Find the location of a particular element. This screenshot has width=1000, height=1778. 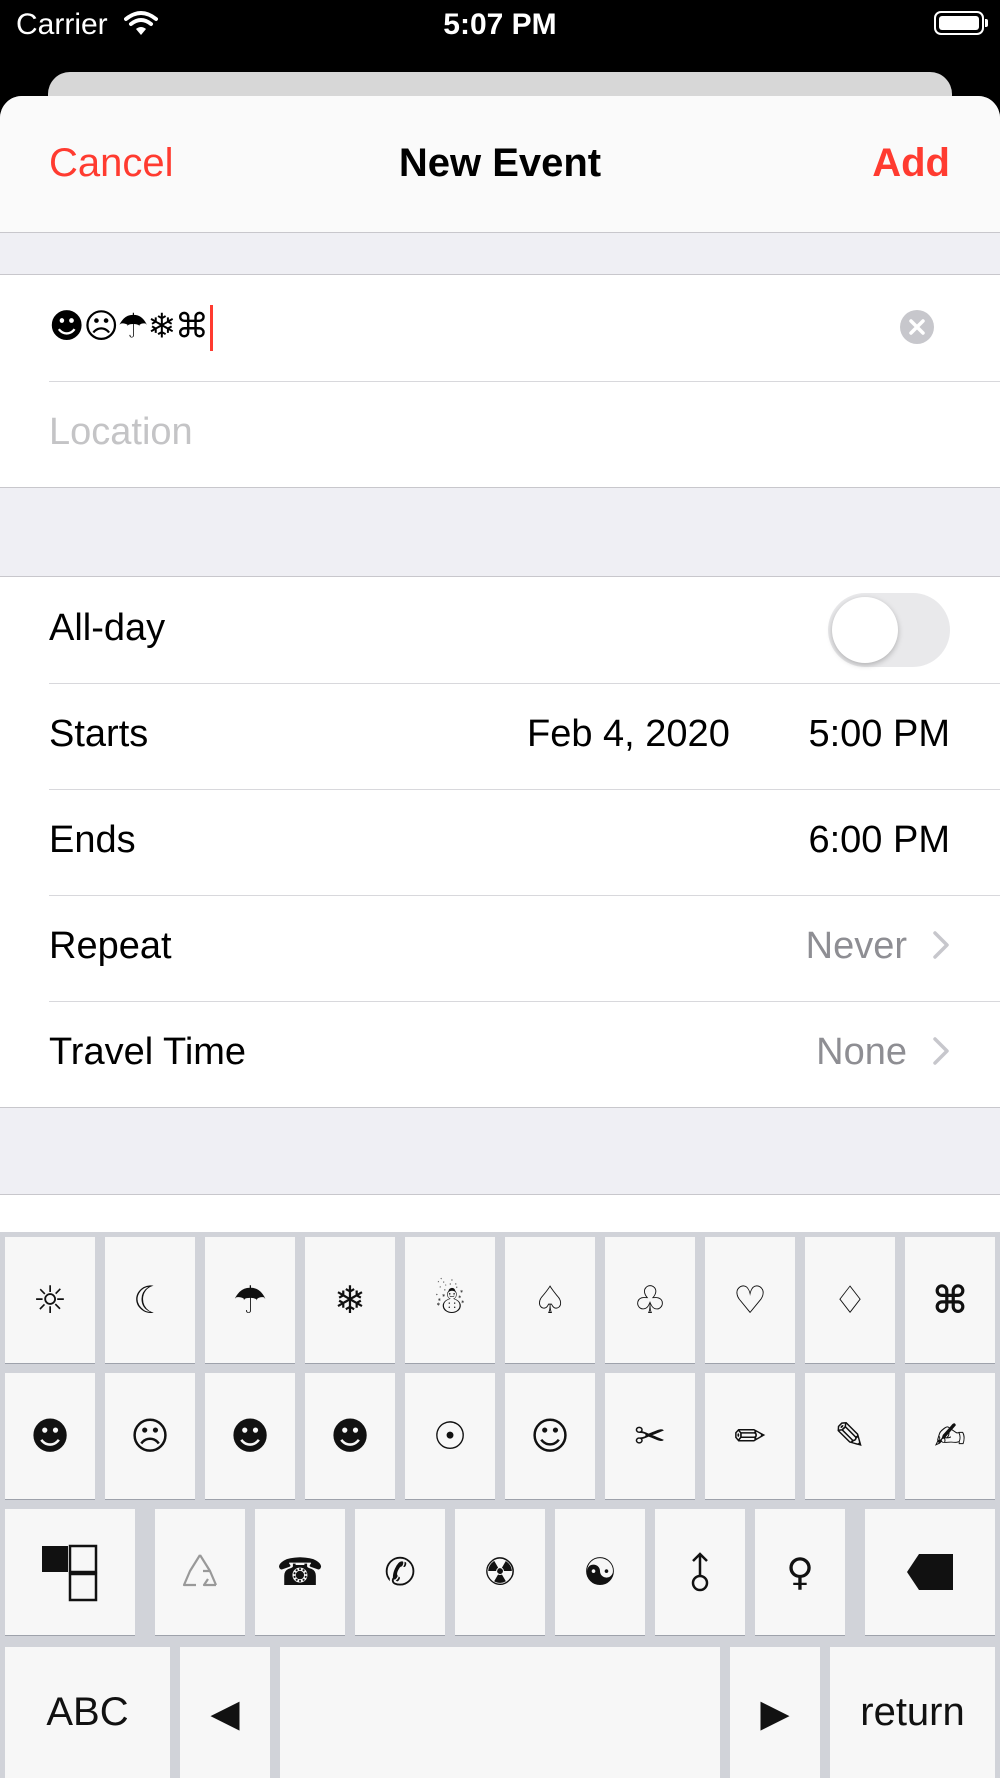

travel-time-value: None is located at coordinates (861, 1052).